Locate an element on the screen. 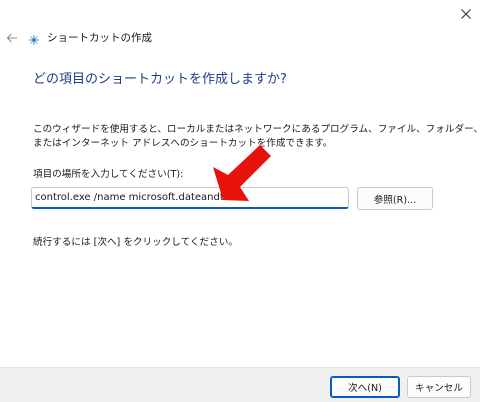  close-icon is located at coordinates (466, 14).